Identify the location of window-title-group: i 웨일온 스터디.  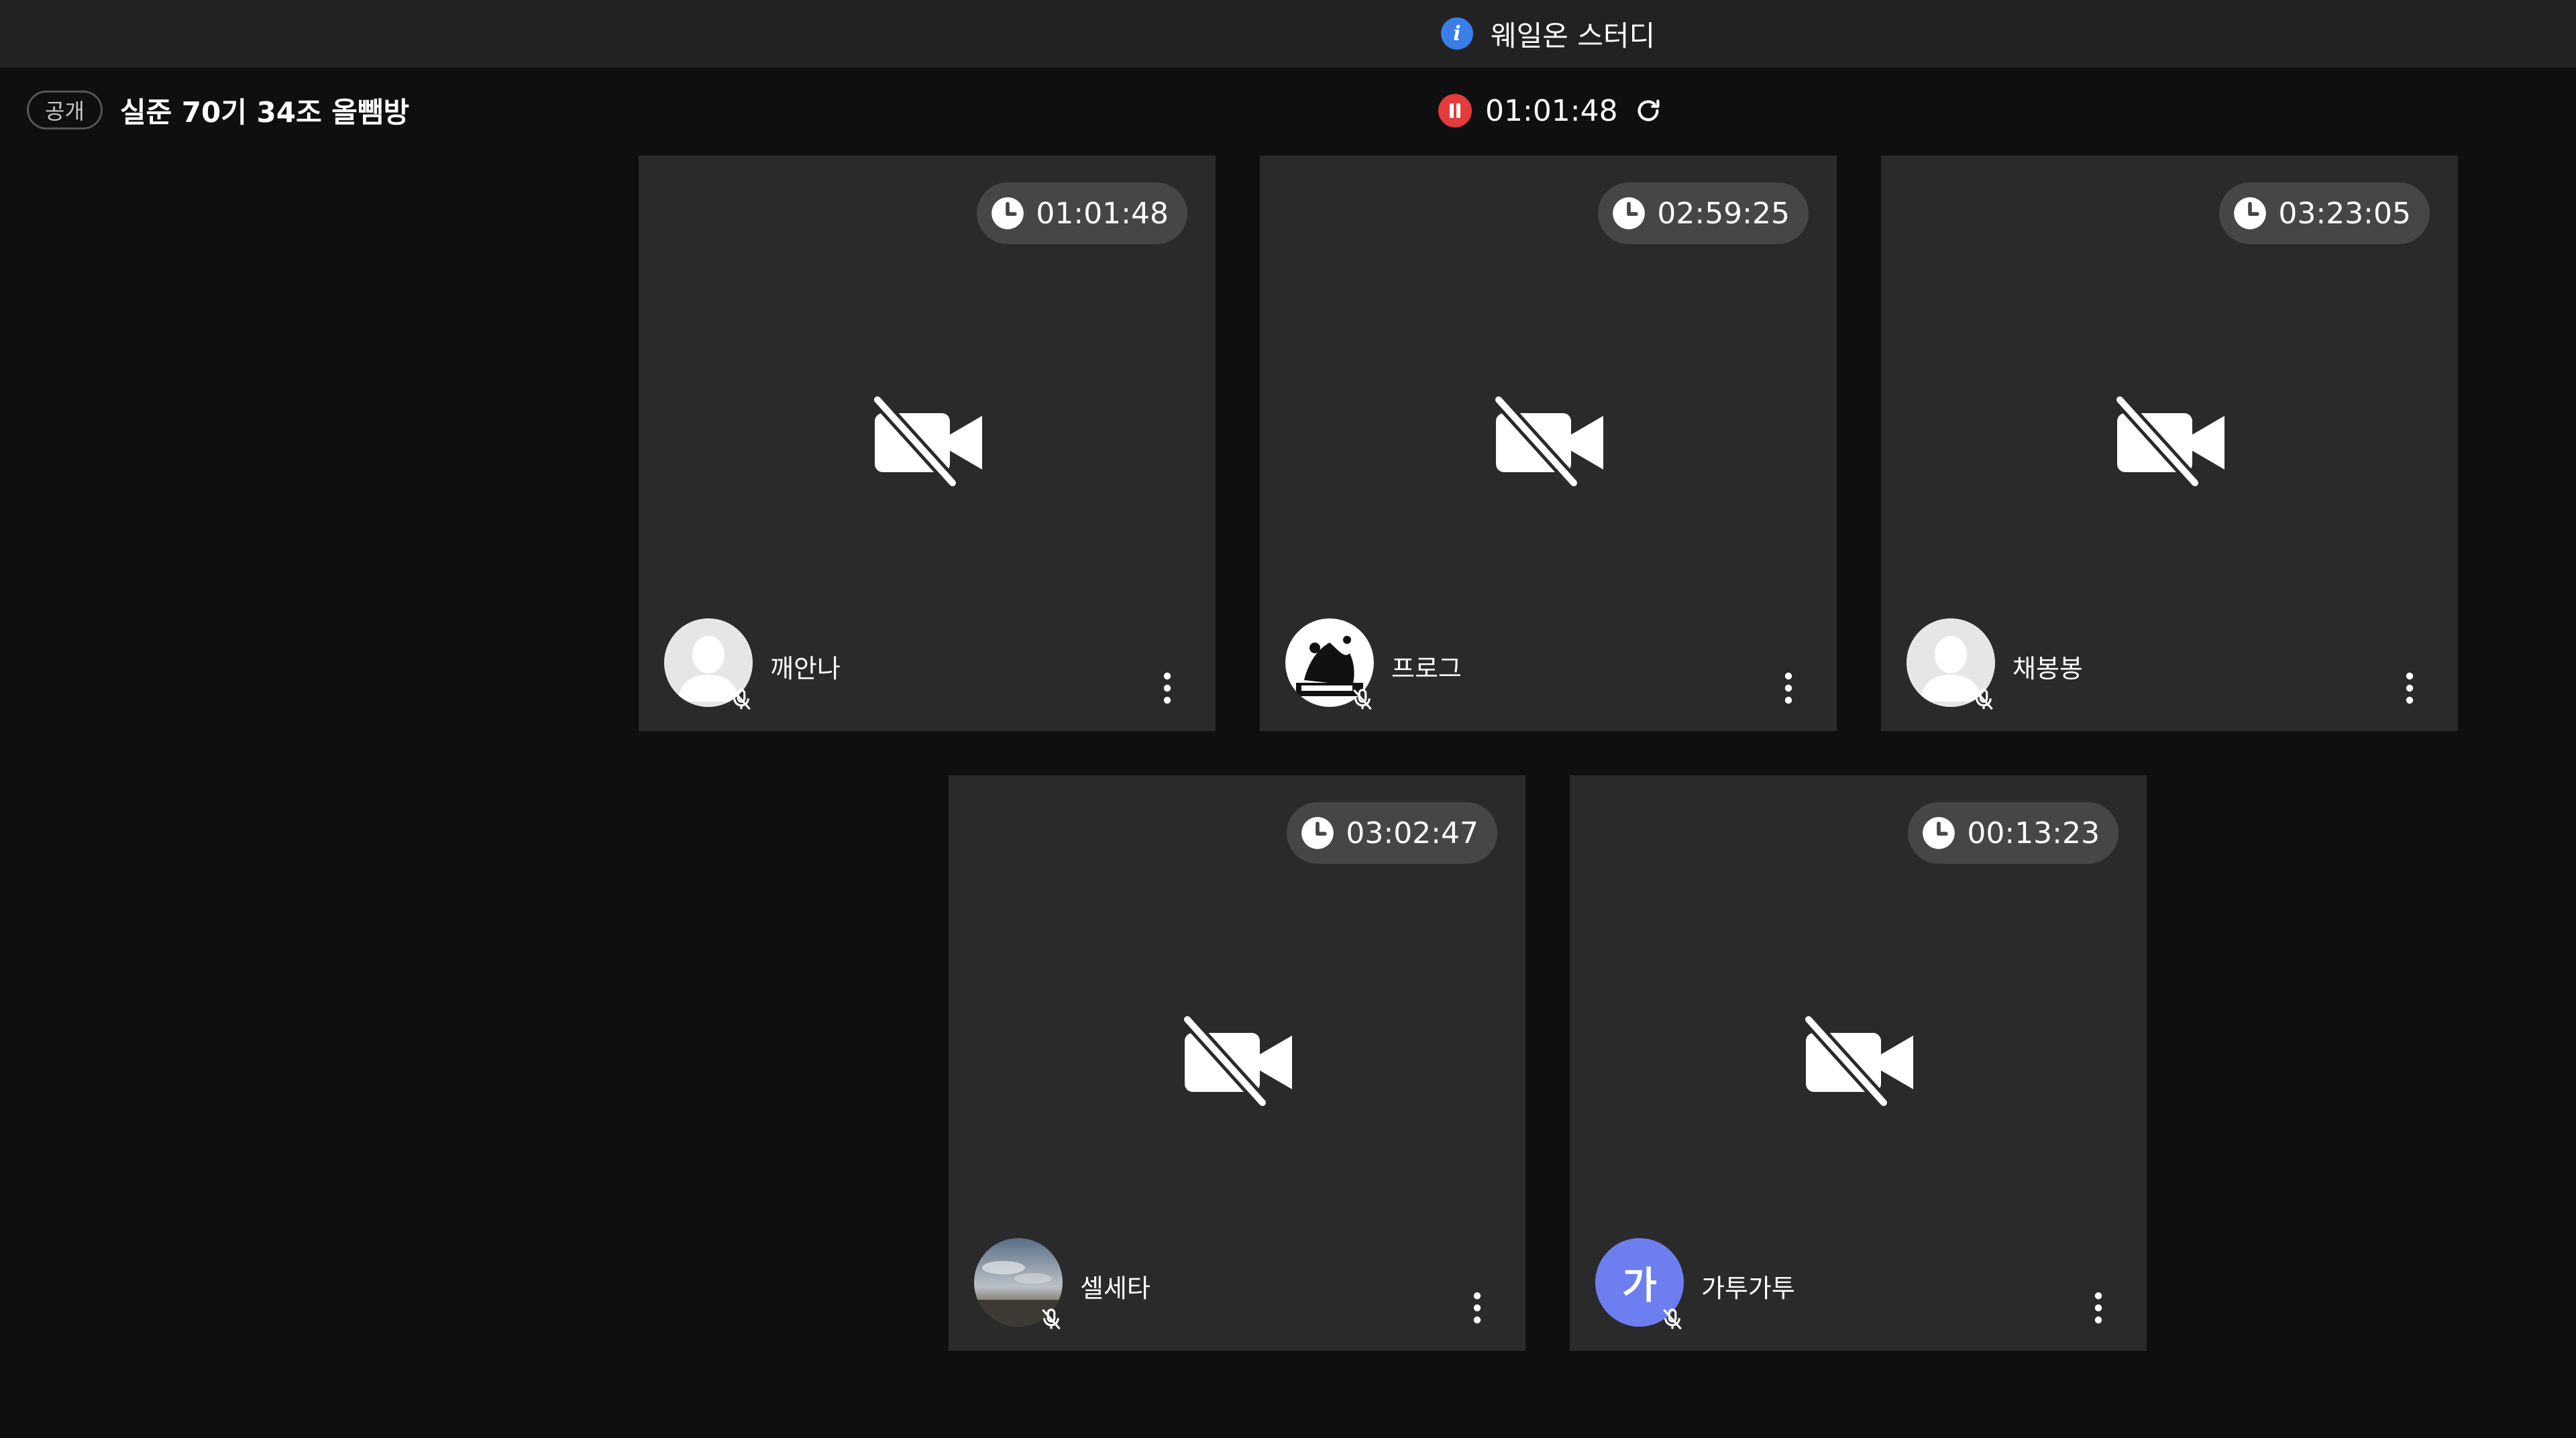
(1548, 33).